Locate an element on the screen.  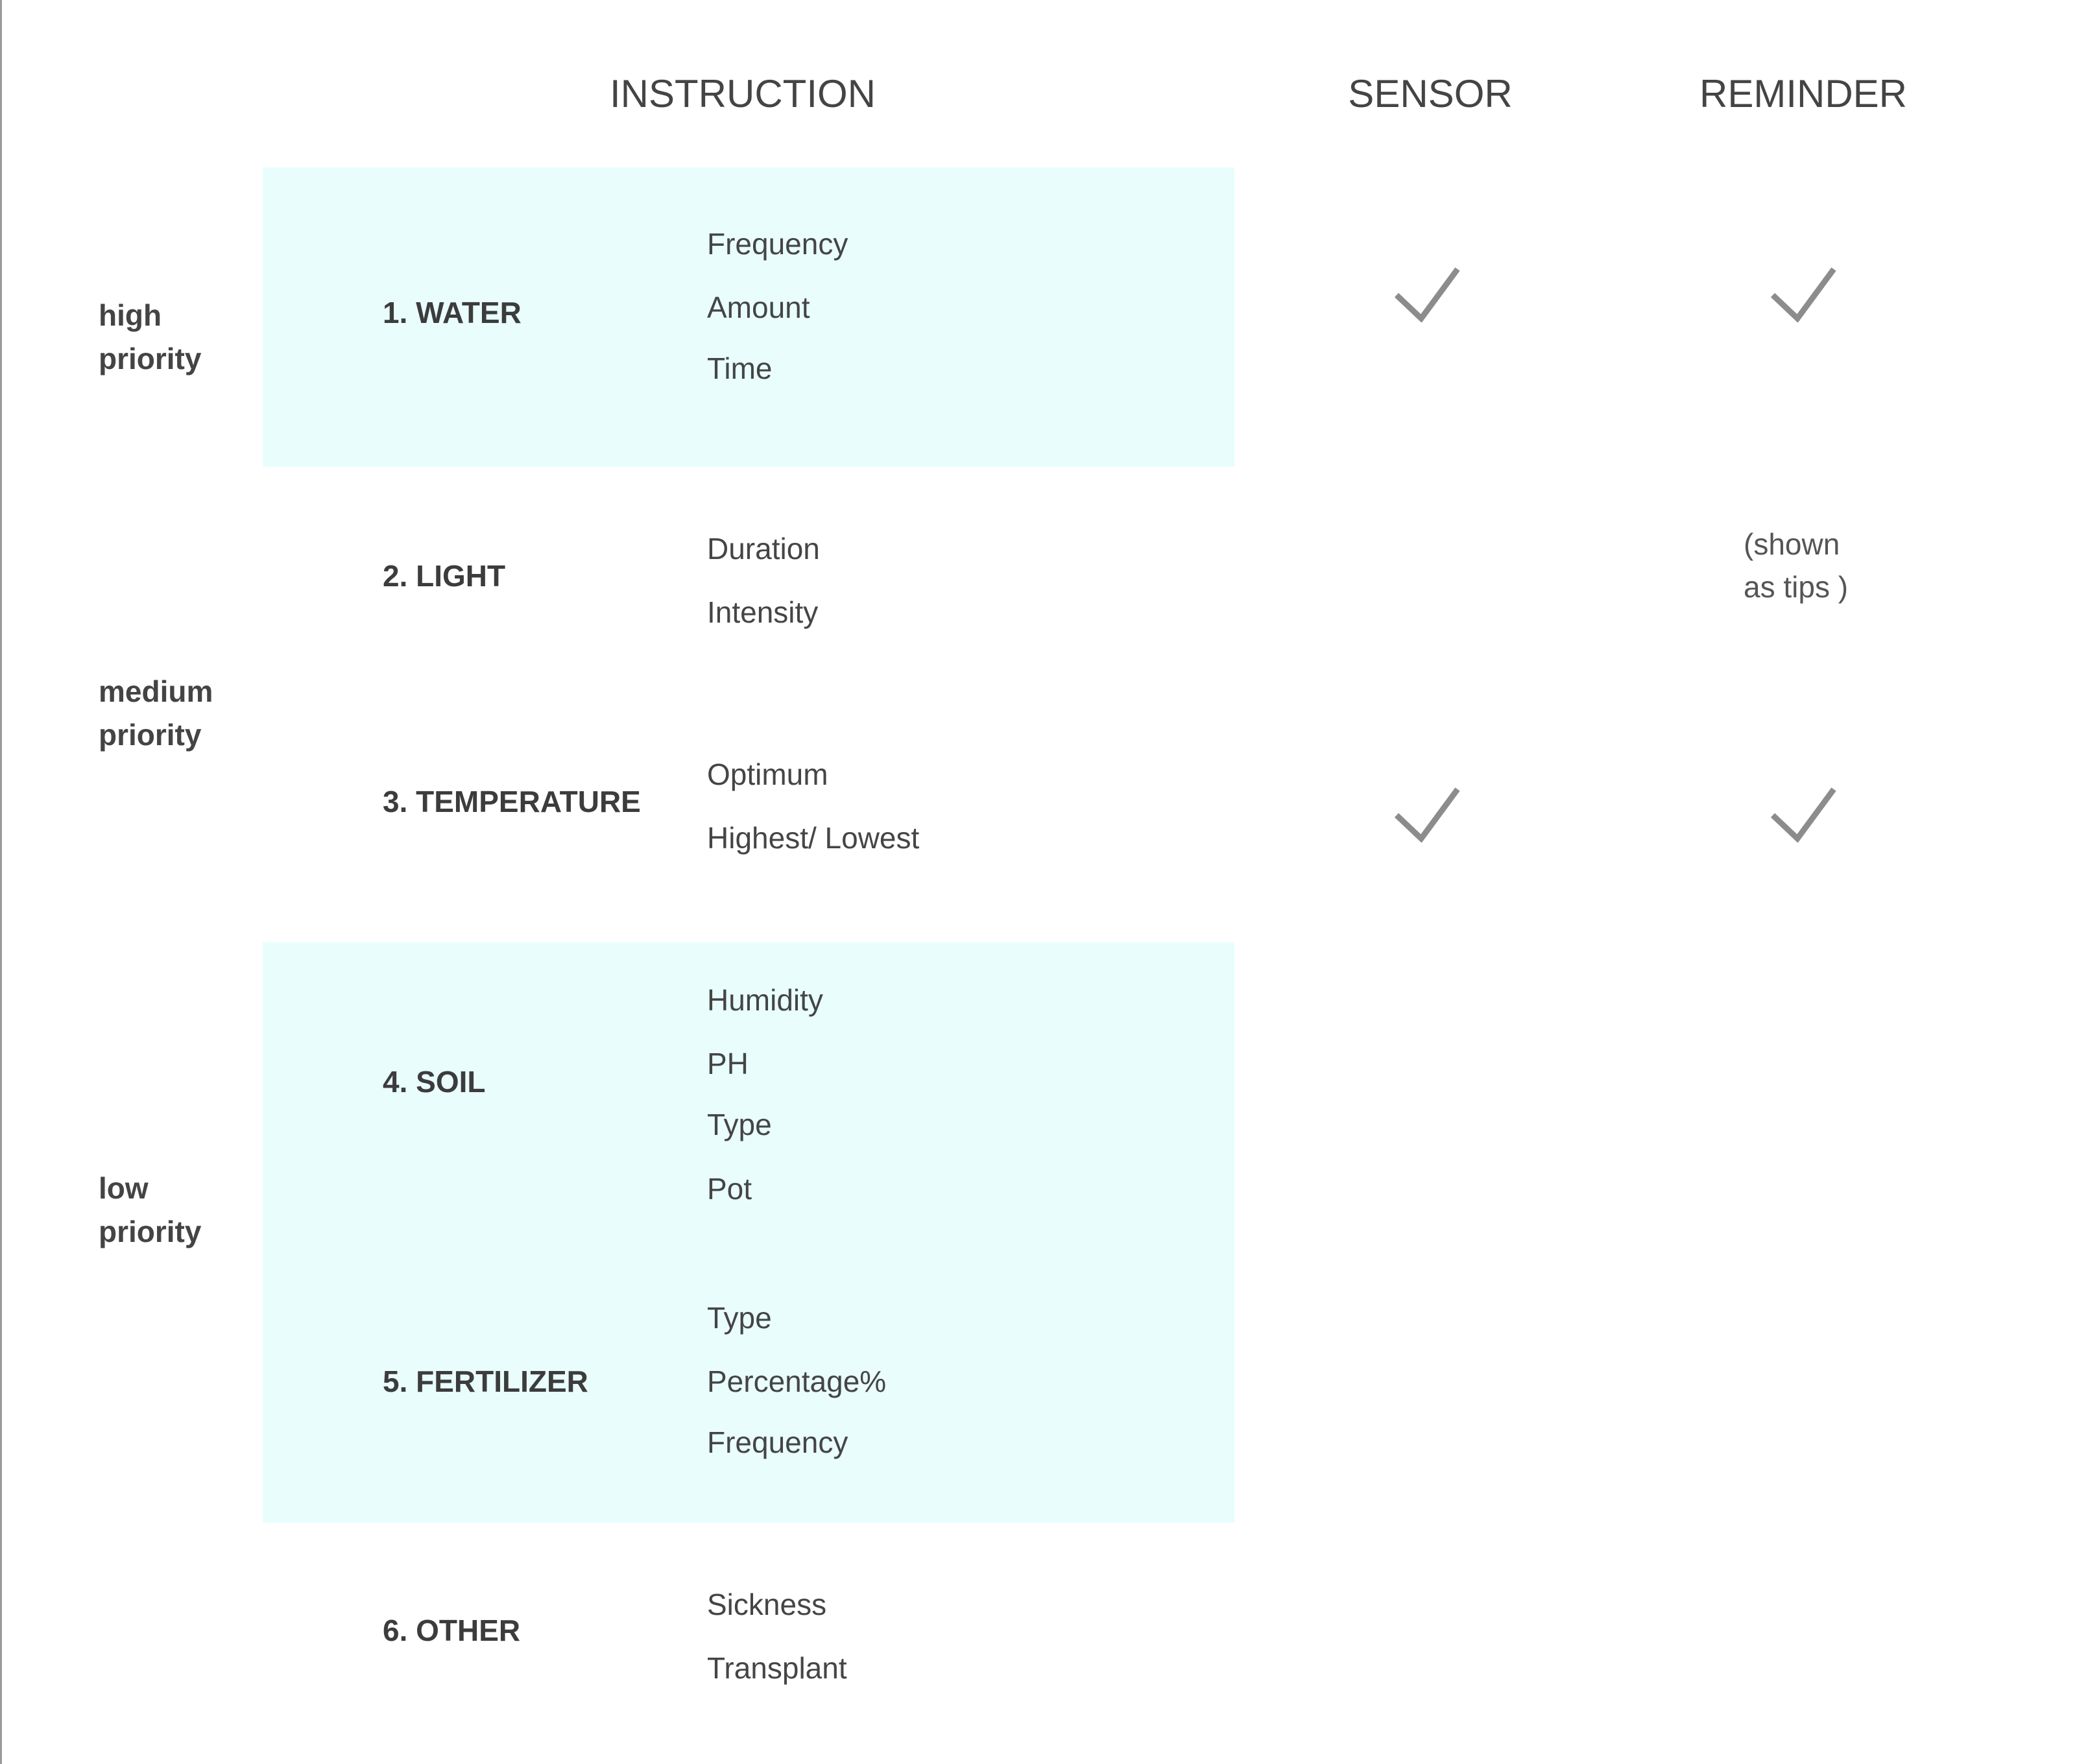
item-soil-pot: Pot is located at coordinates (729, 1189).